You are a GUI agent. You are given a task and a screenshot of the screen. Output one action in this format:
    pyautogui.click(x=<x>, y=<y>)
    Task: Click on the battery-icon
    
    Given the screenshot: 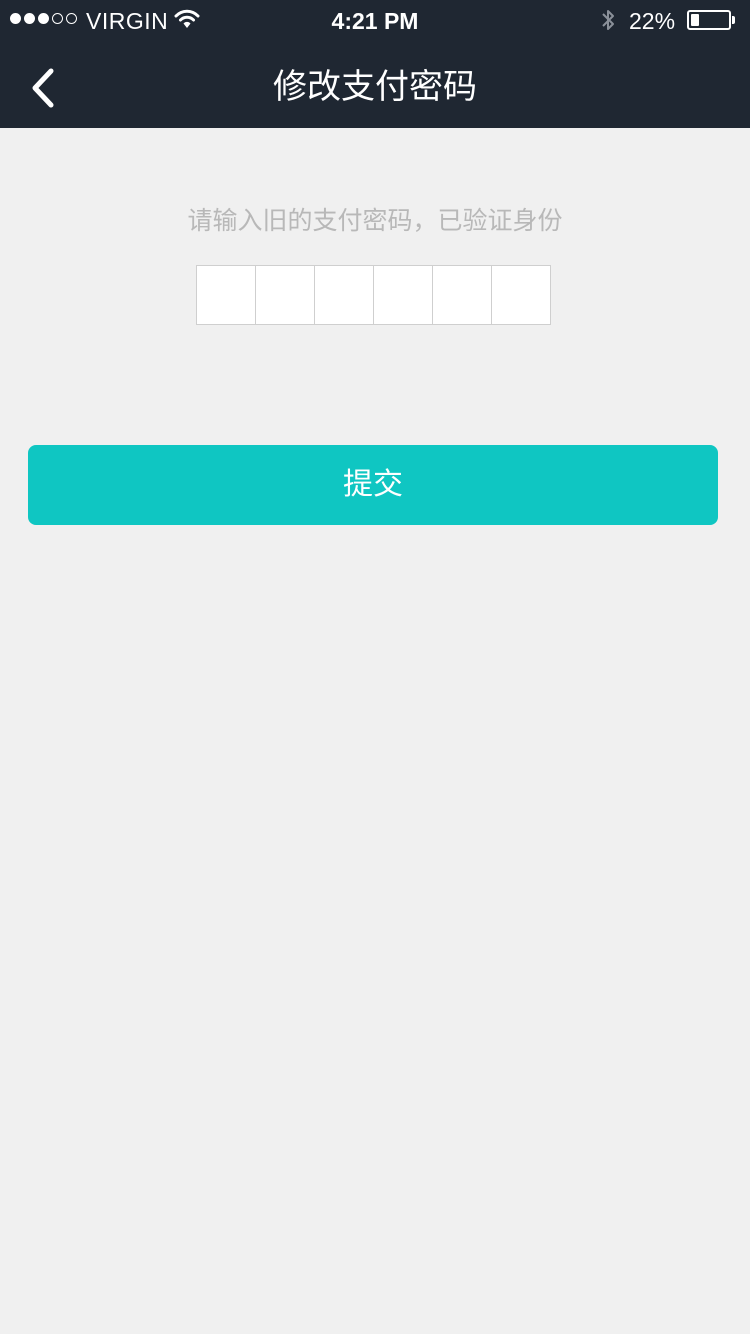 What is the action you would take?
    pyautogui.click(x=709, y=20)
    